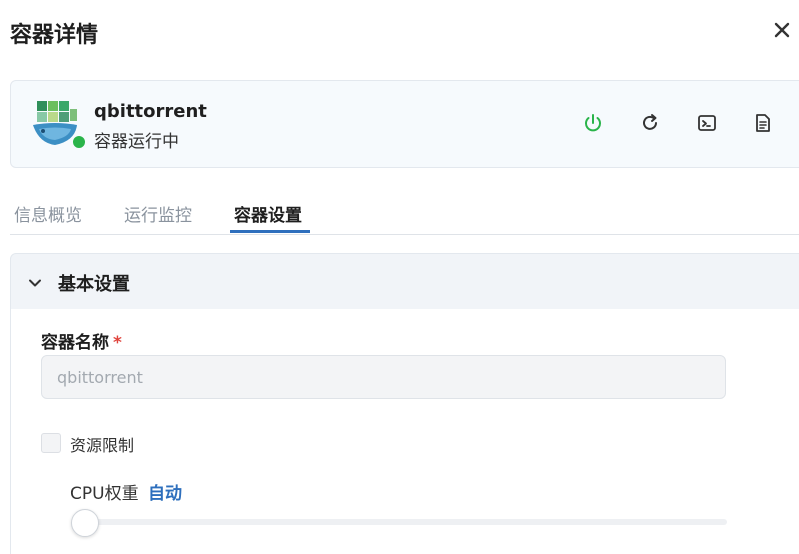  I want to click on active-tab-indicator, so click(270, 231).